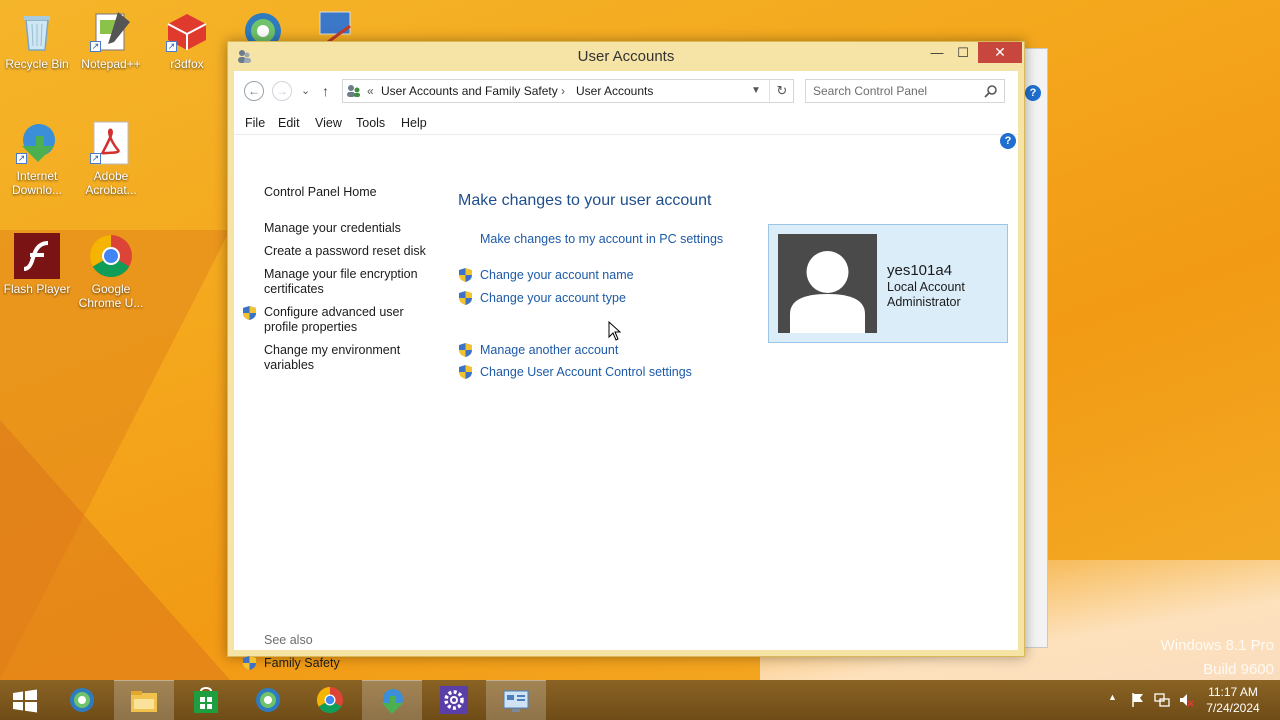  I want to click on refresh-button: ↻, so click(781, 91).